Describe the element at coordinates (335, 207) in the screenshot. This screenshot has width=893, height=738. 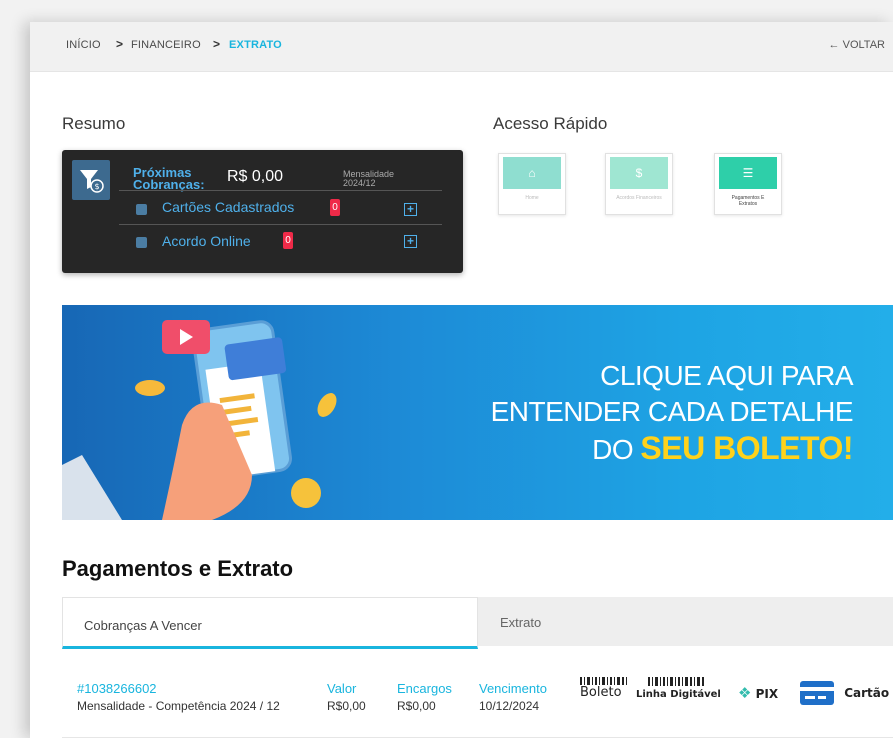
I see `cartoes-count-badge: 0` at that location.